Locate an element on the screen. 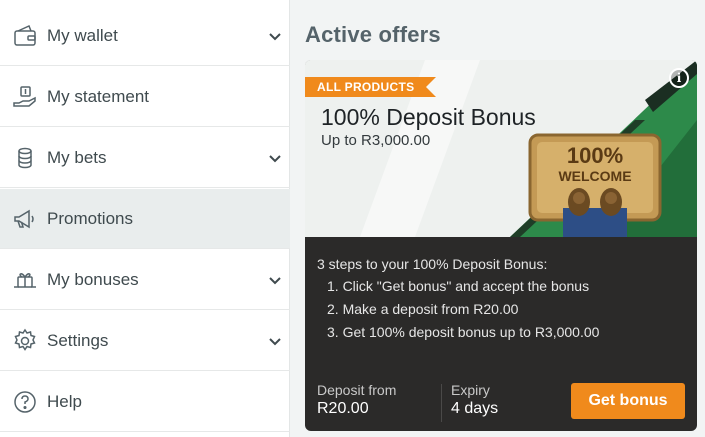 The width and height of the screenshot is (705, 437). offer-category-tag: ALL PRODUCTS is located at coordinates (371, 87).